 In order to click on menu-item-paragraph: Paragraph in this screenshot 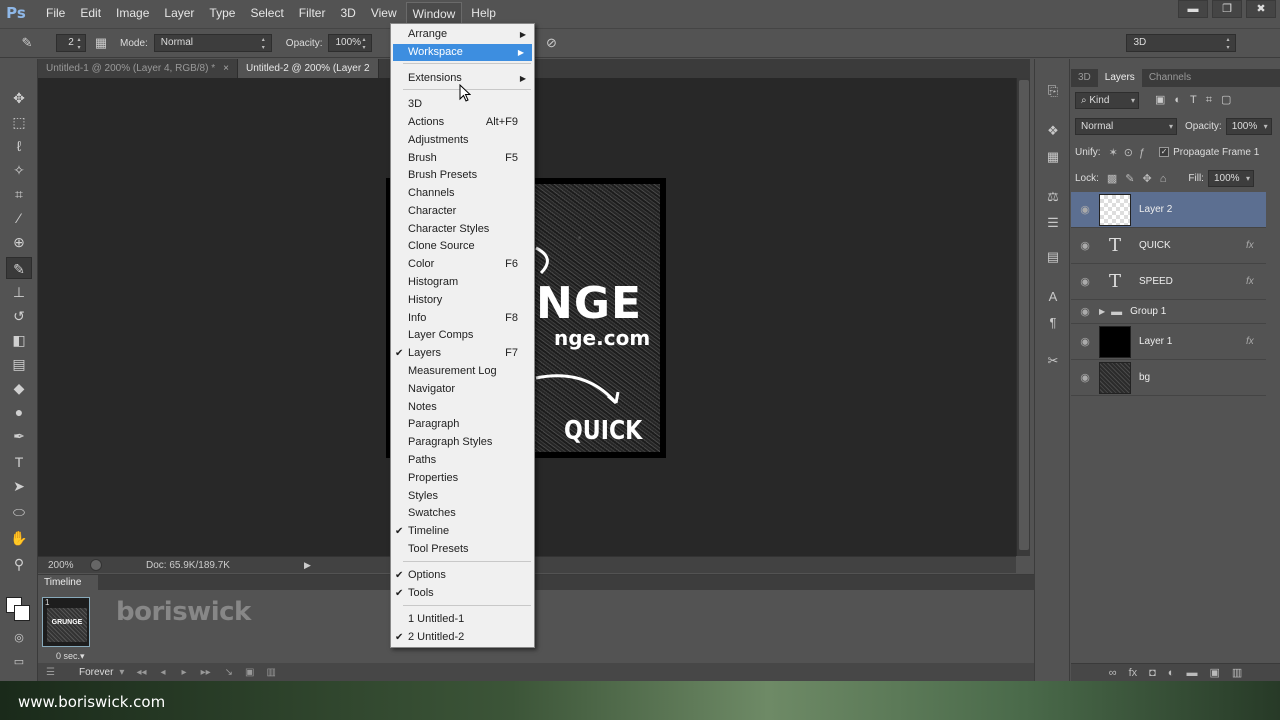, I will do `click(462, 424)`.